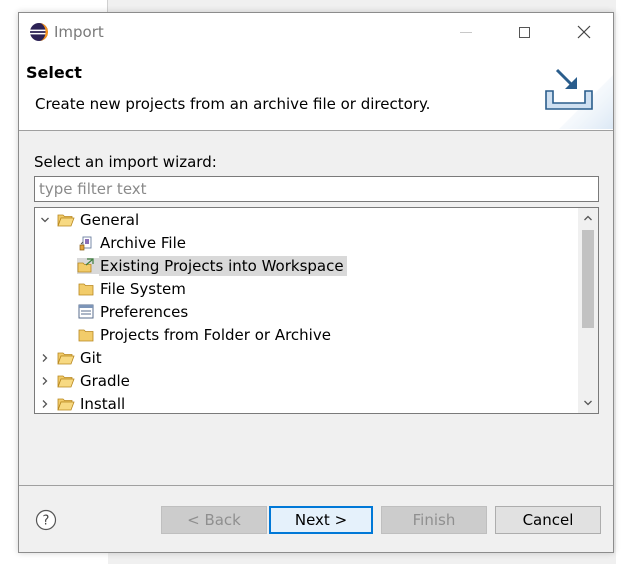 The height and width of the screenshot is (564, 630). Describe the element at coordinates (143, 288) in the screenshot. I see `tree-item-label: File System` at that location.